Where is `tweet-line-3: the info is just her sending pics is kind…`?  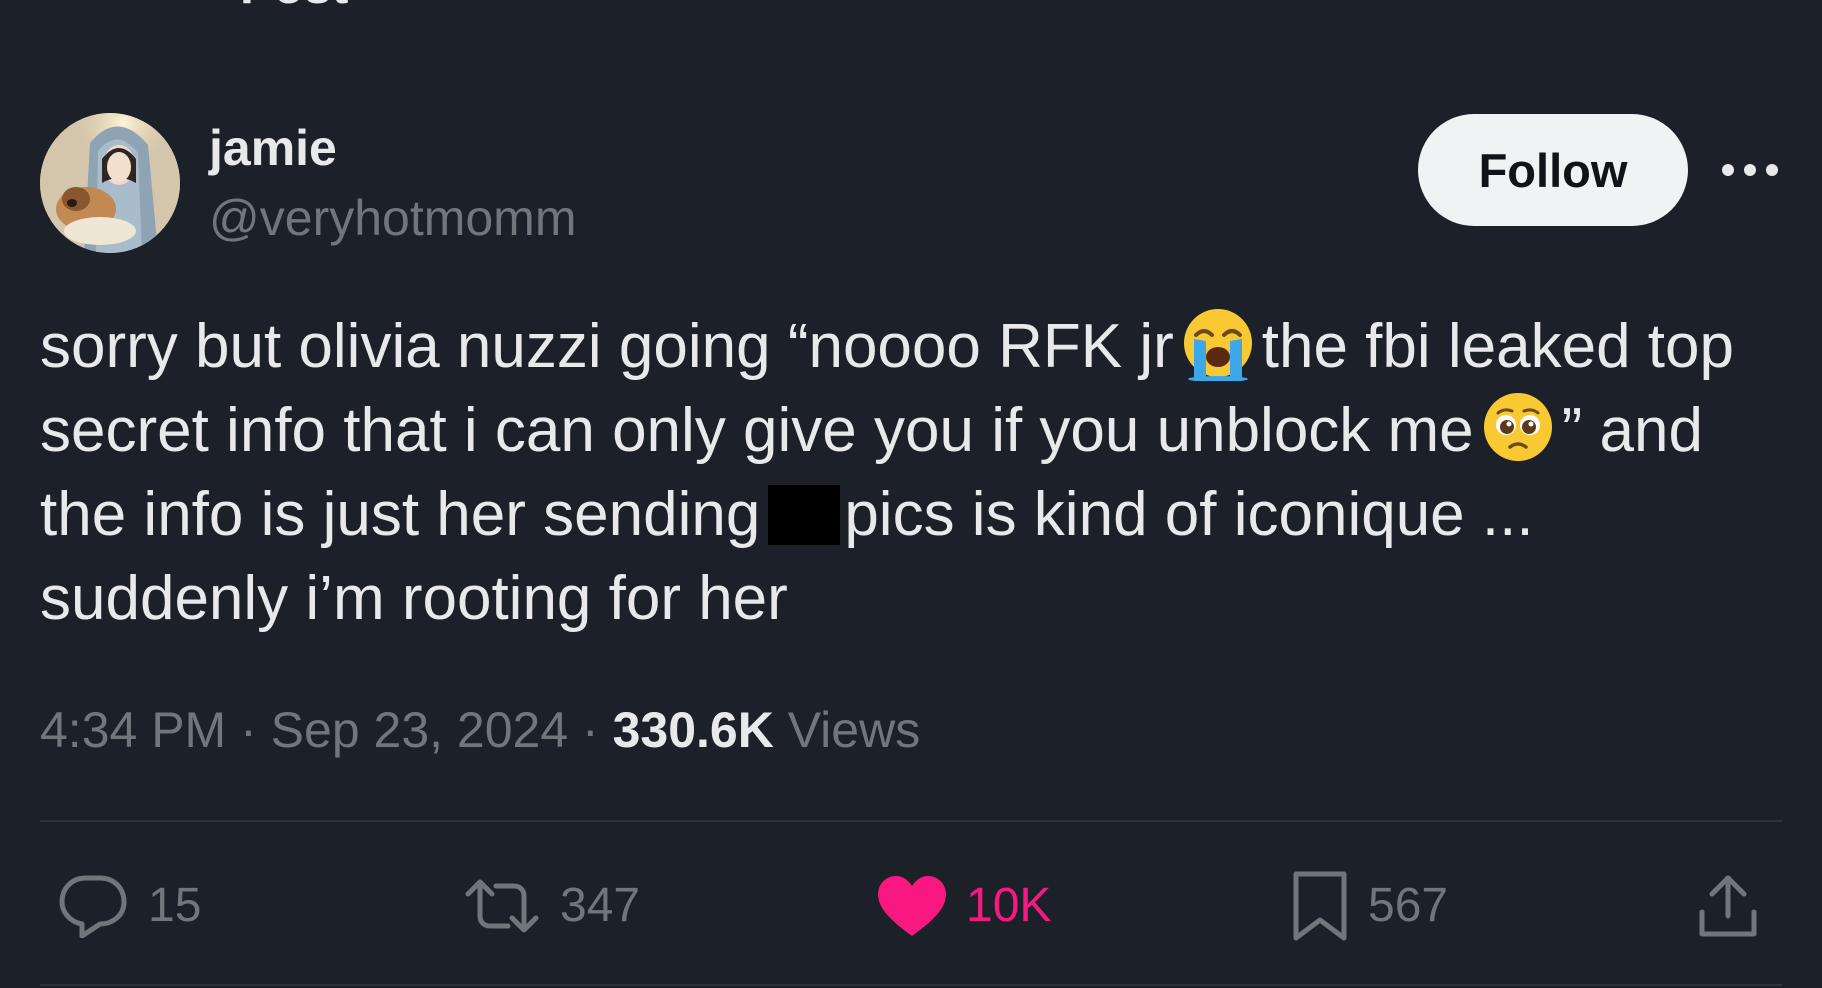
tweet-line-3: the info is just her sending pics is kind… is located at coordinates (920, 515).